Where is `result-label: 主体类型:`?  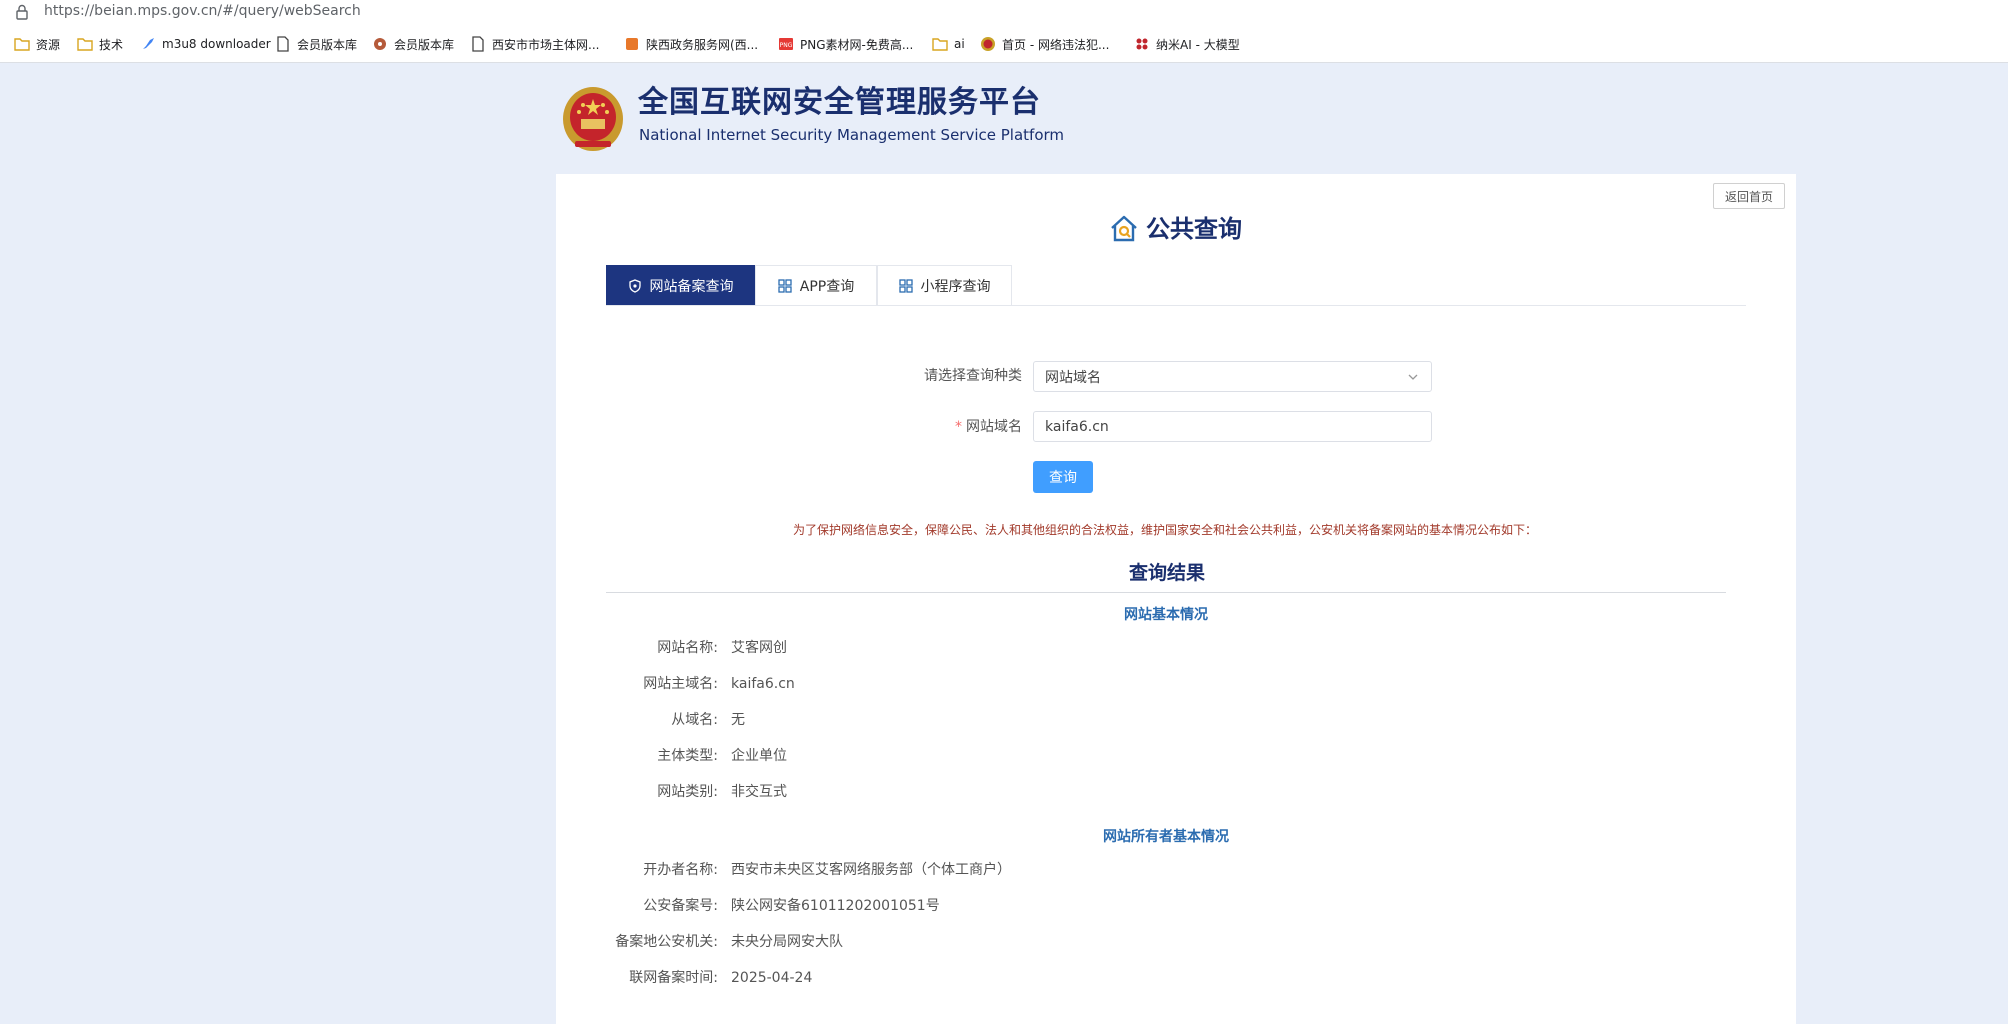 result-label: 主体类型: is located at coordinates (687, 756).